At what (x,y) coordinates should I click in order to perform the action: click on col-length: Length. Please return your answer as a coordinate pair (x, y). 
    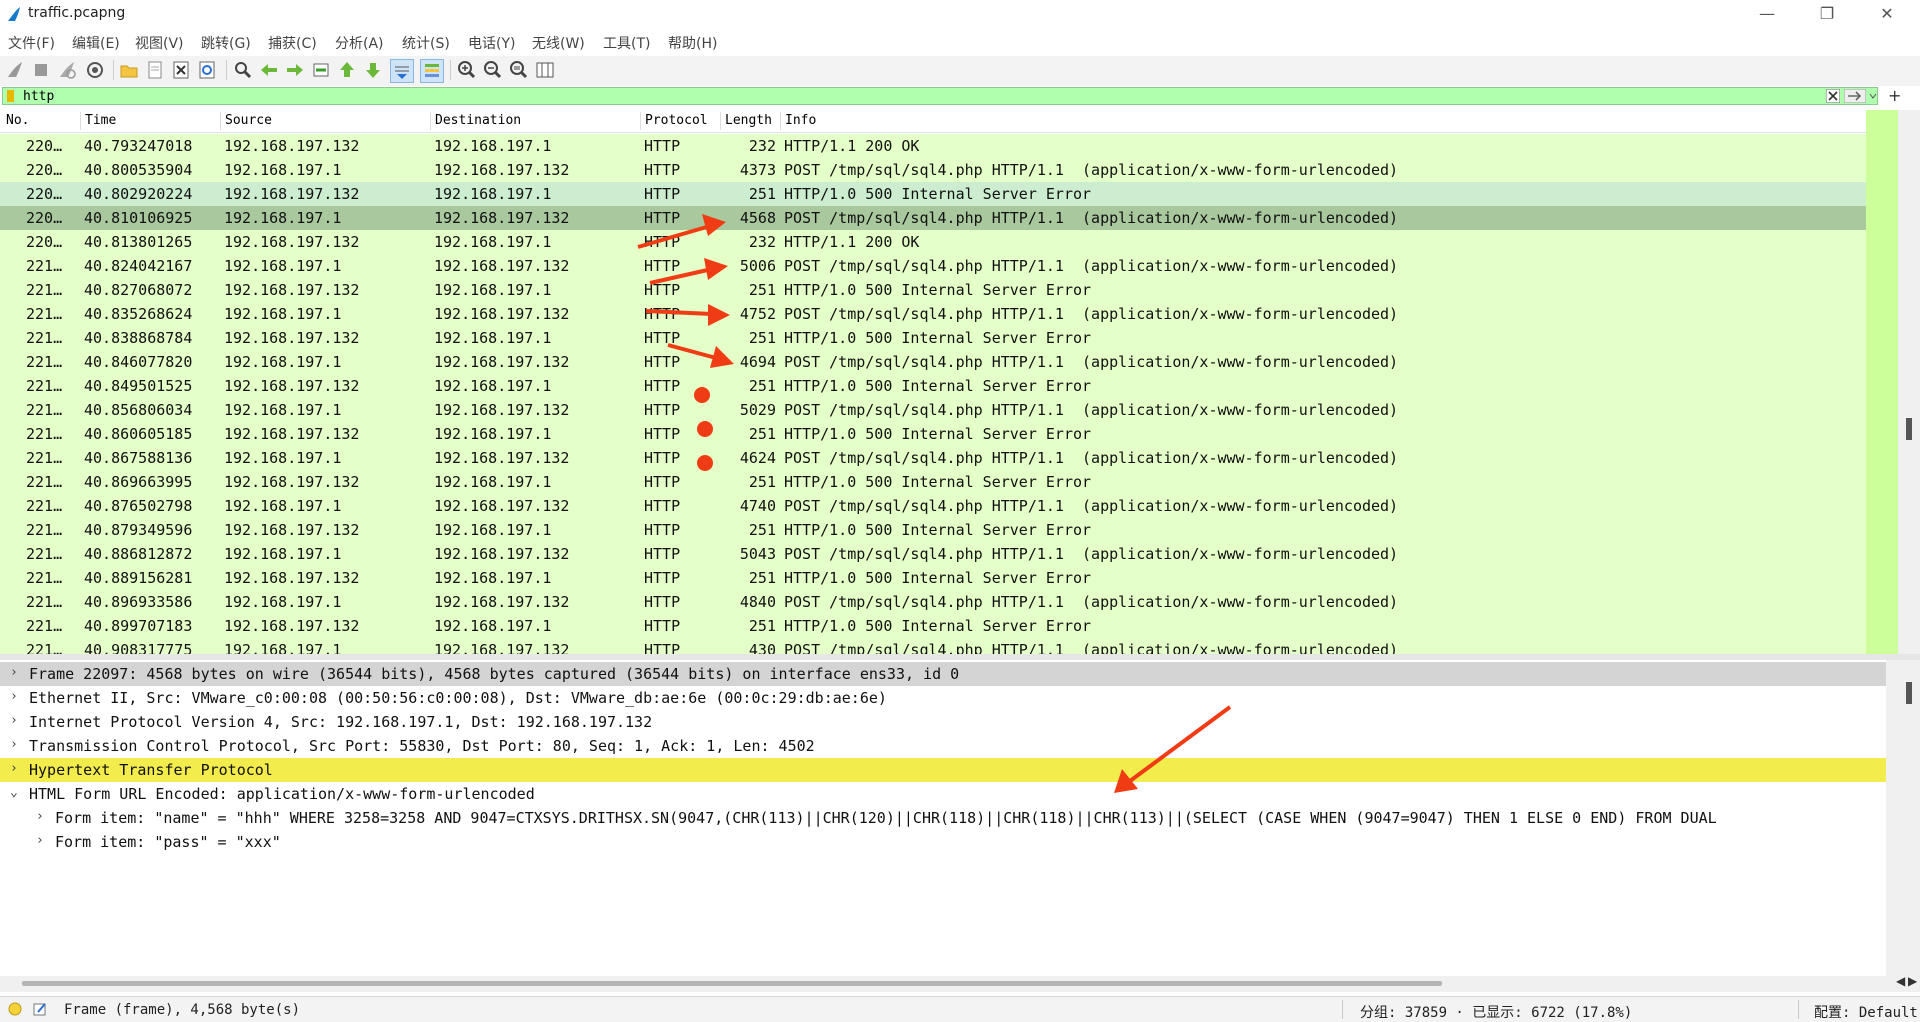
    Looking at the image, I should click on (748, 120).